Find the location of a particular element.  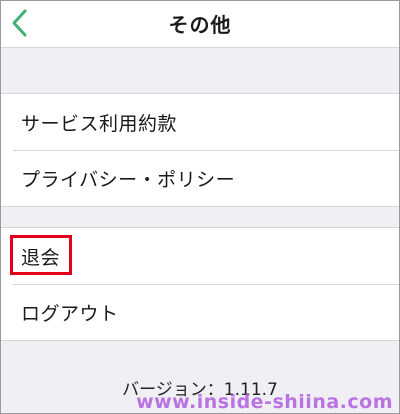

watermark-text: www.inside-shiina.com is located at coordinates (264, 402).